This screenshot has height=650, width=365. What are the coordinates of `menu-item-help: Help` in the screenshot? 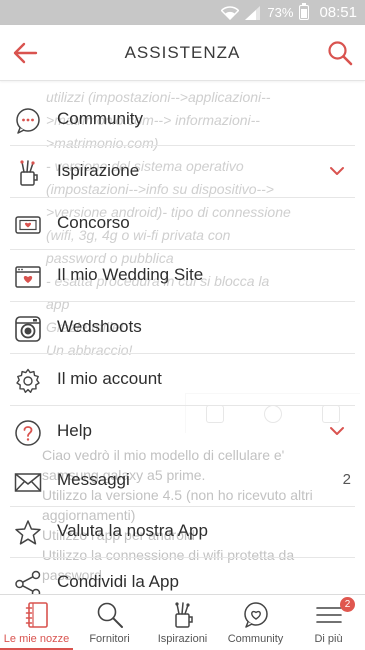 It's located at (182, 432).